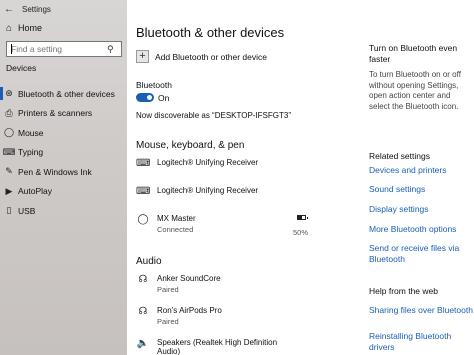 The image size is (474, 355). Describe the element at coordinates (413, 53) in the screenshot. I see `turn-on-heading: Turn on Bluetooth even faster` at that location.